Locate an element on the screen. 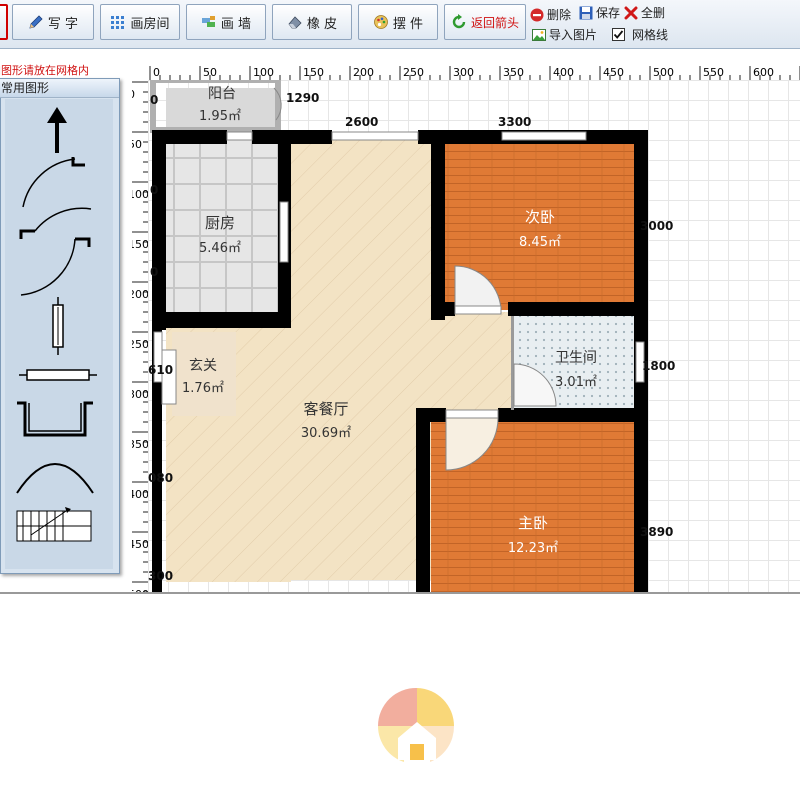  eraser-icon is located at coordinates (295, 22).